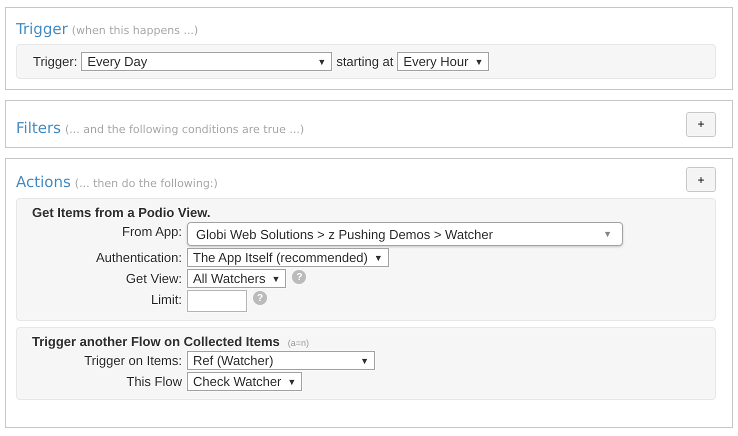 Image resolution: width=738 pixels, height=436 pixels. Describe the element at coordinates (42, 29) in the screenshot. I see `section-title: Trigger` at that location.